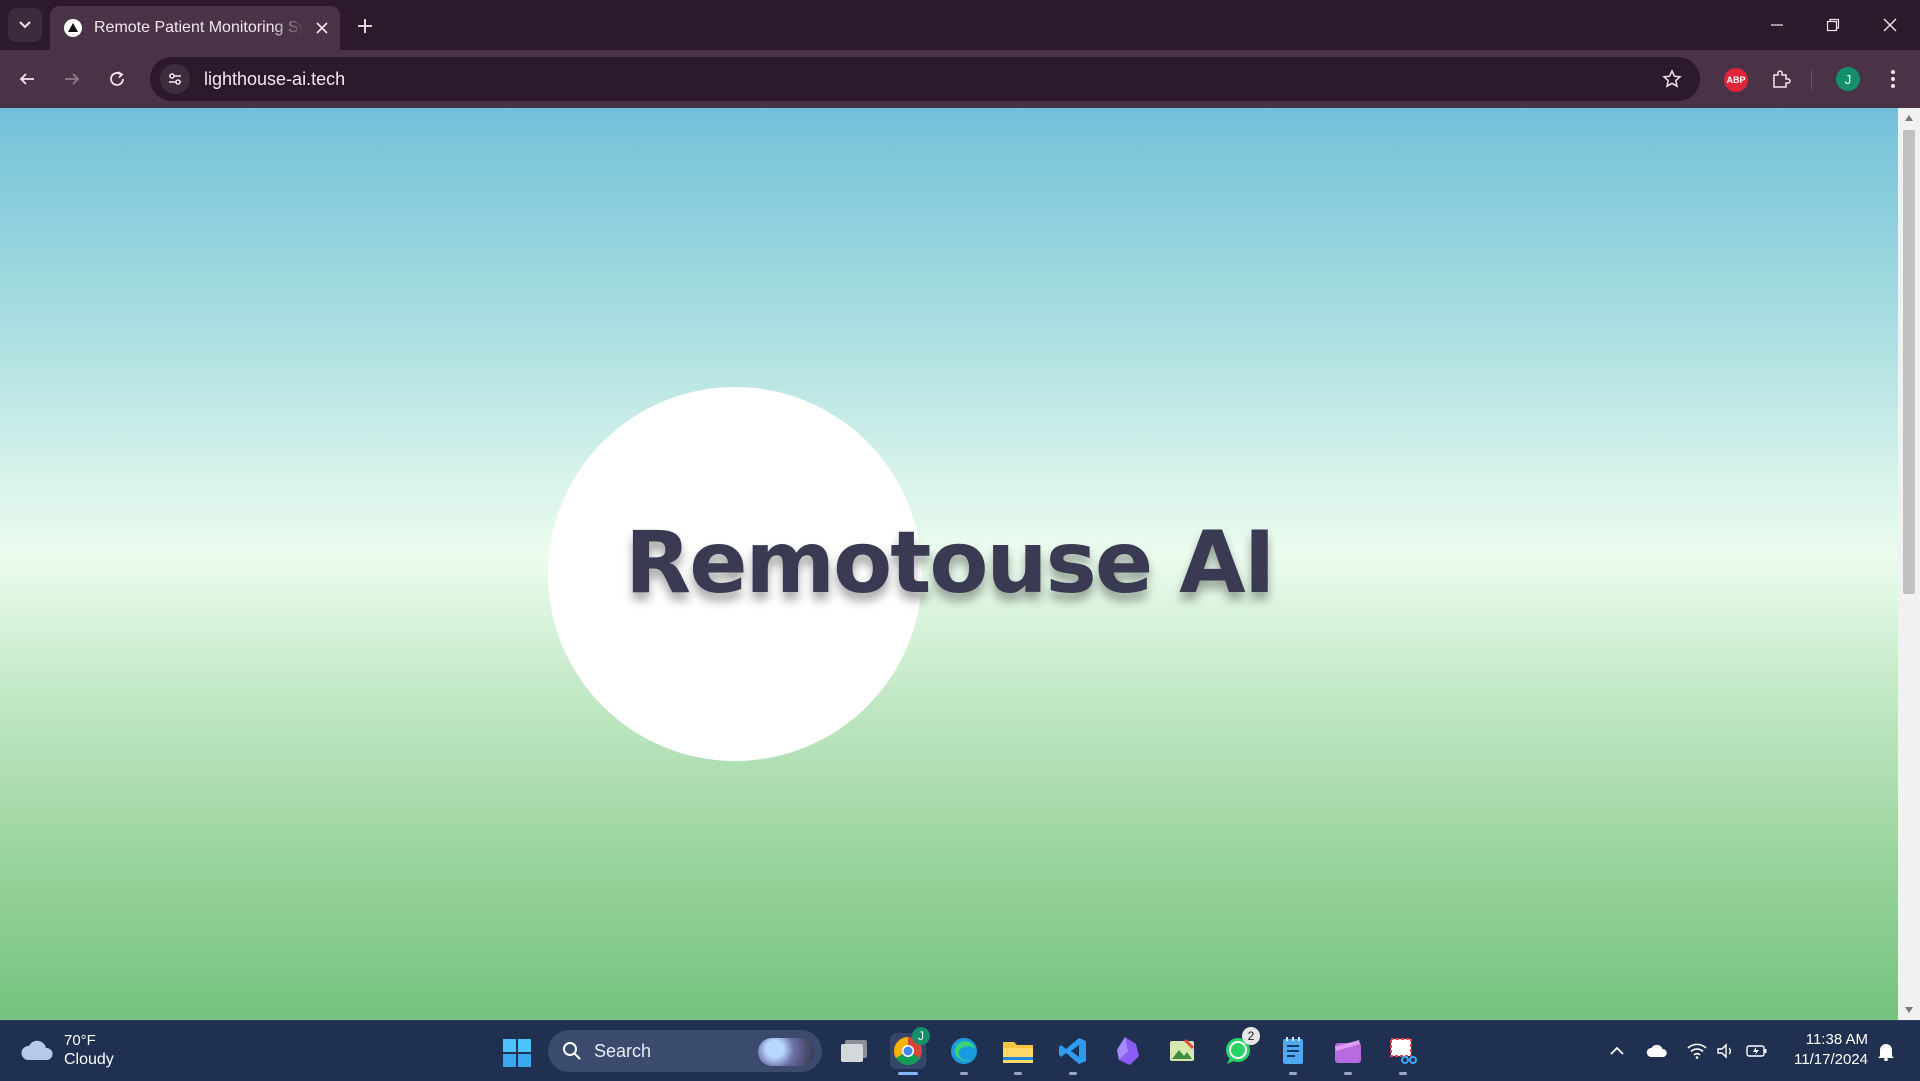 The height and width of the screenshot is (1081, 1920). I want to click on puzzle-icon, so click(1782, 79).